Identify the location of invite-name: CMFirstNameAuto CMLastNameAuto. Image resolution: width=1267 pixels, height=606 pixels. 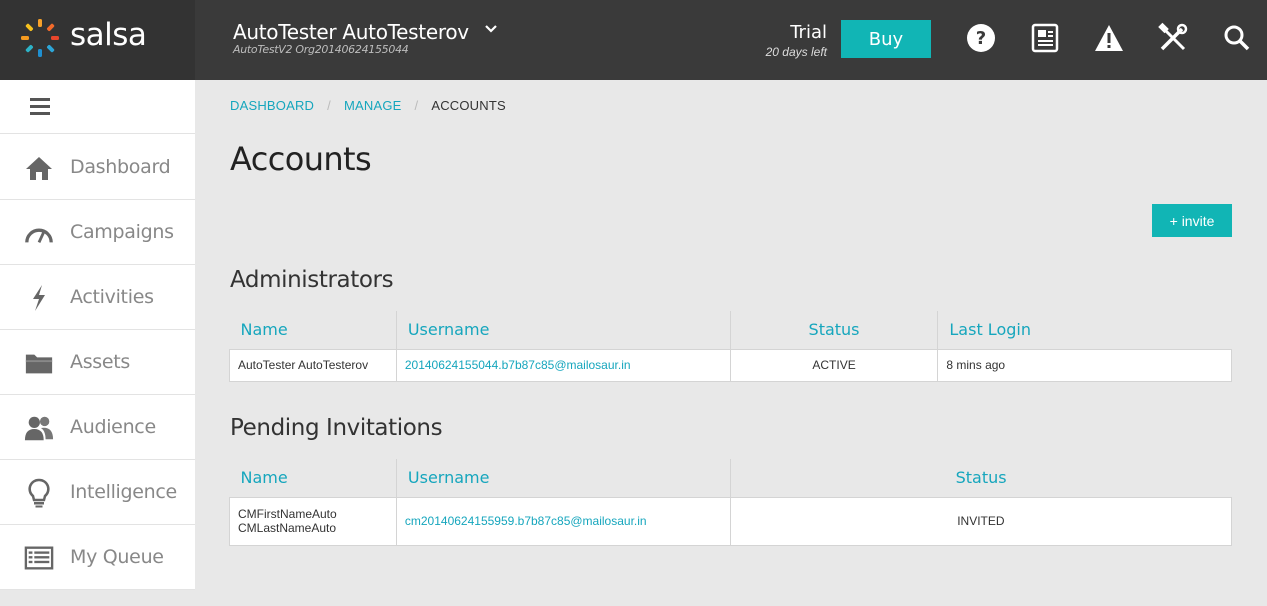
(313, 521).